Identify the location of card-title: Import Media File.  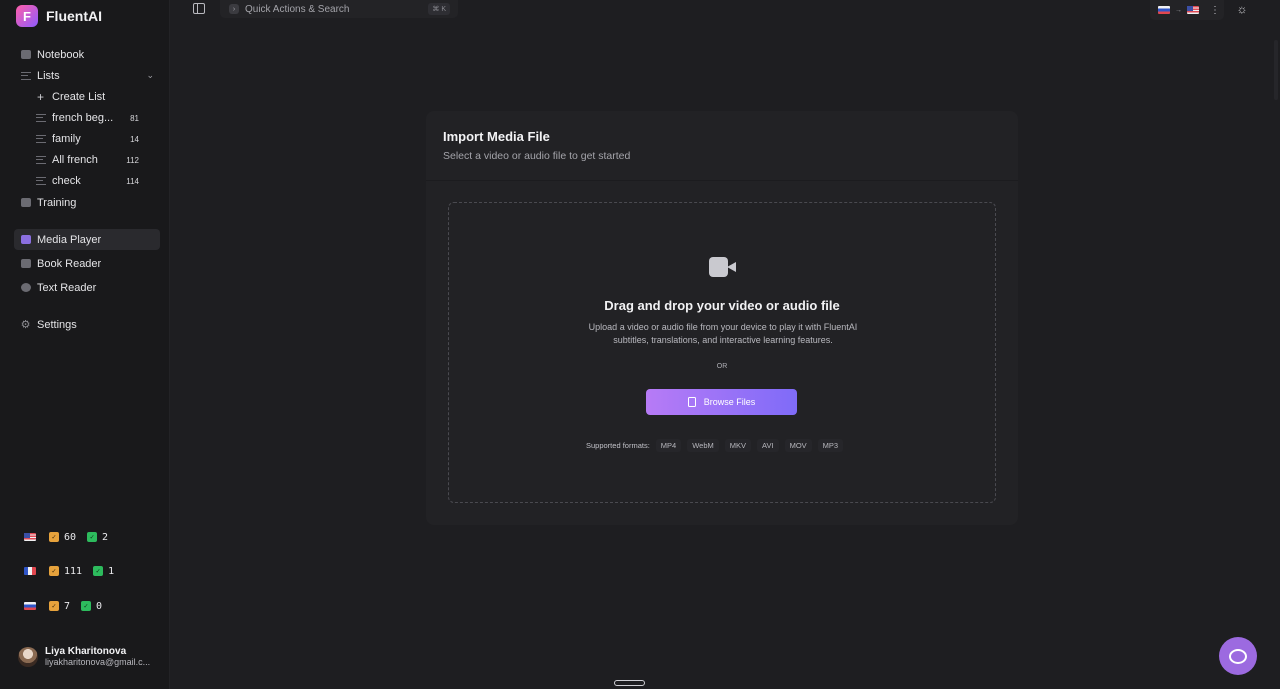
(496, 136).